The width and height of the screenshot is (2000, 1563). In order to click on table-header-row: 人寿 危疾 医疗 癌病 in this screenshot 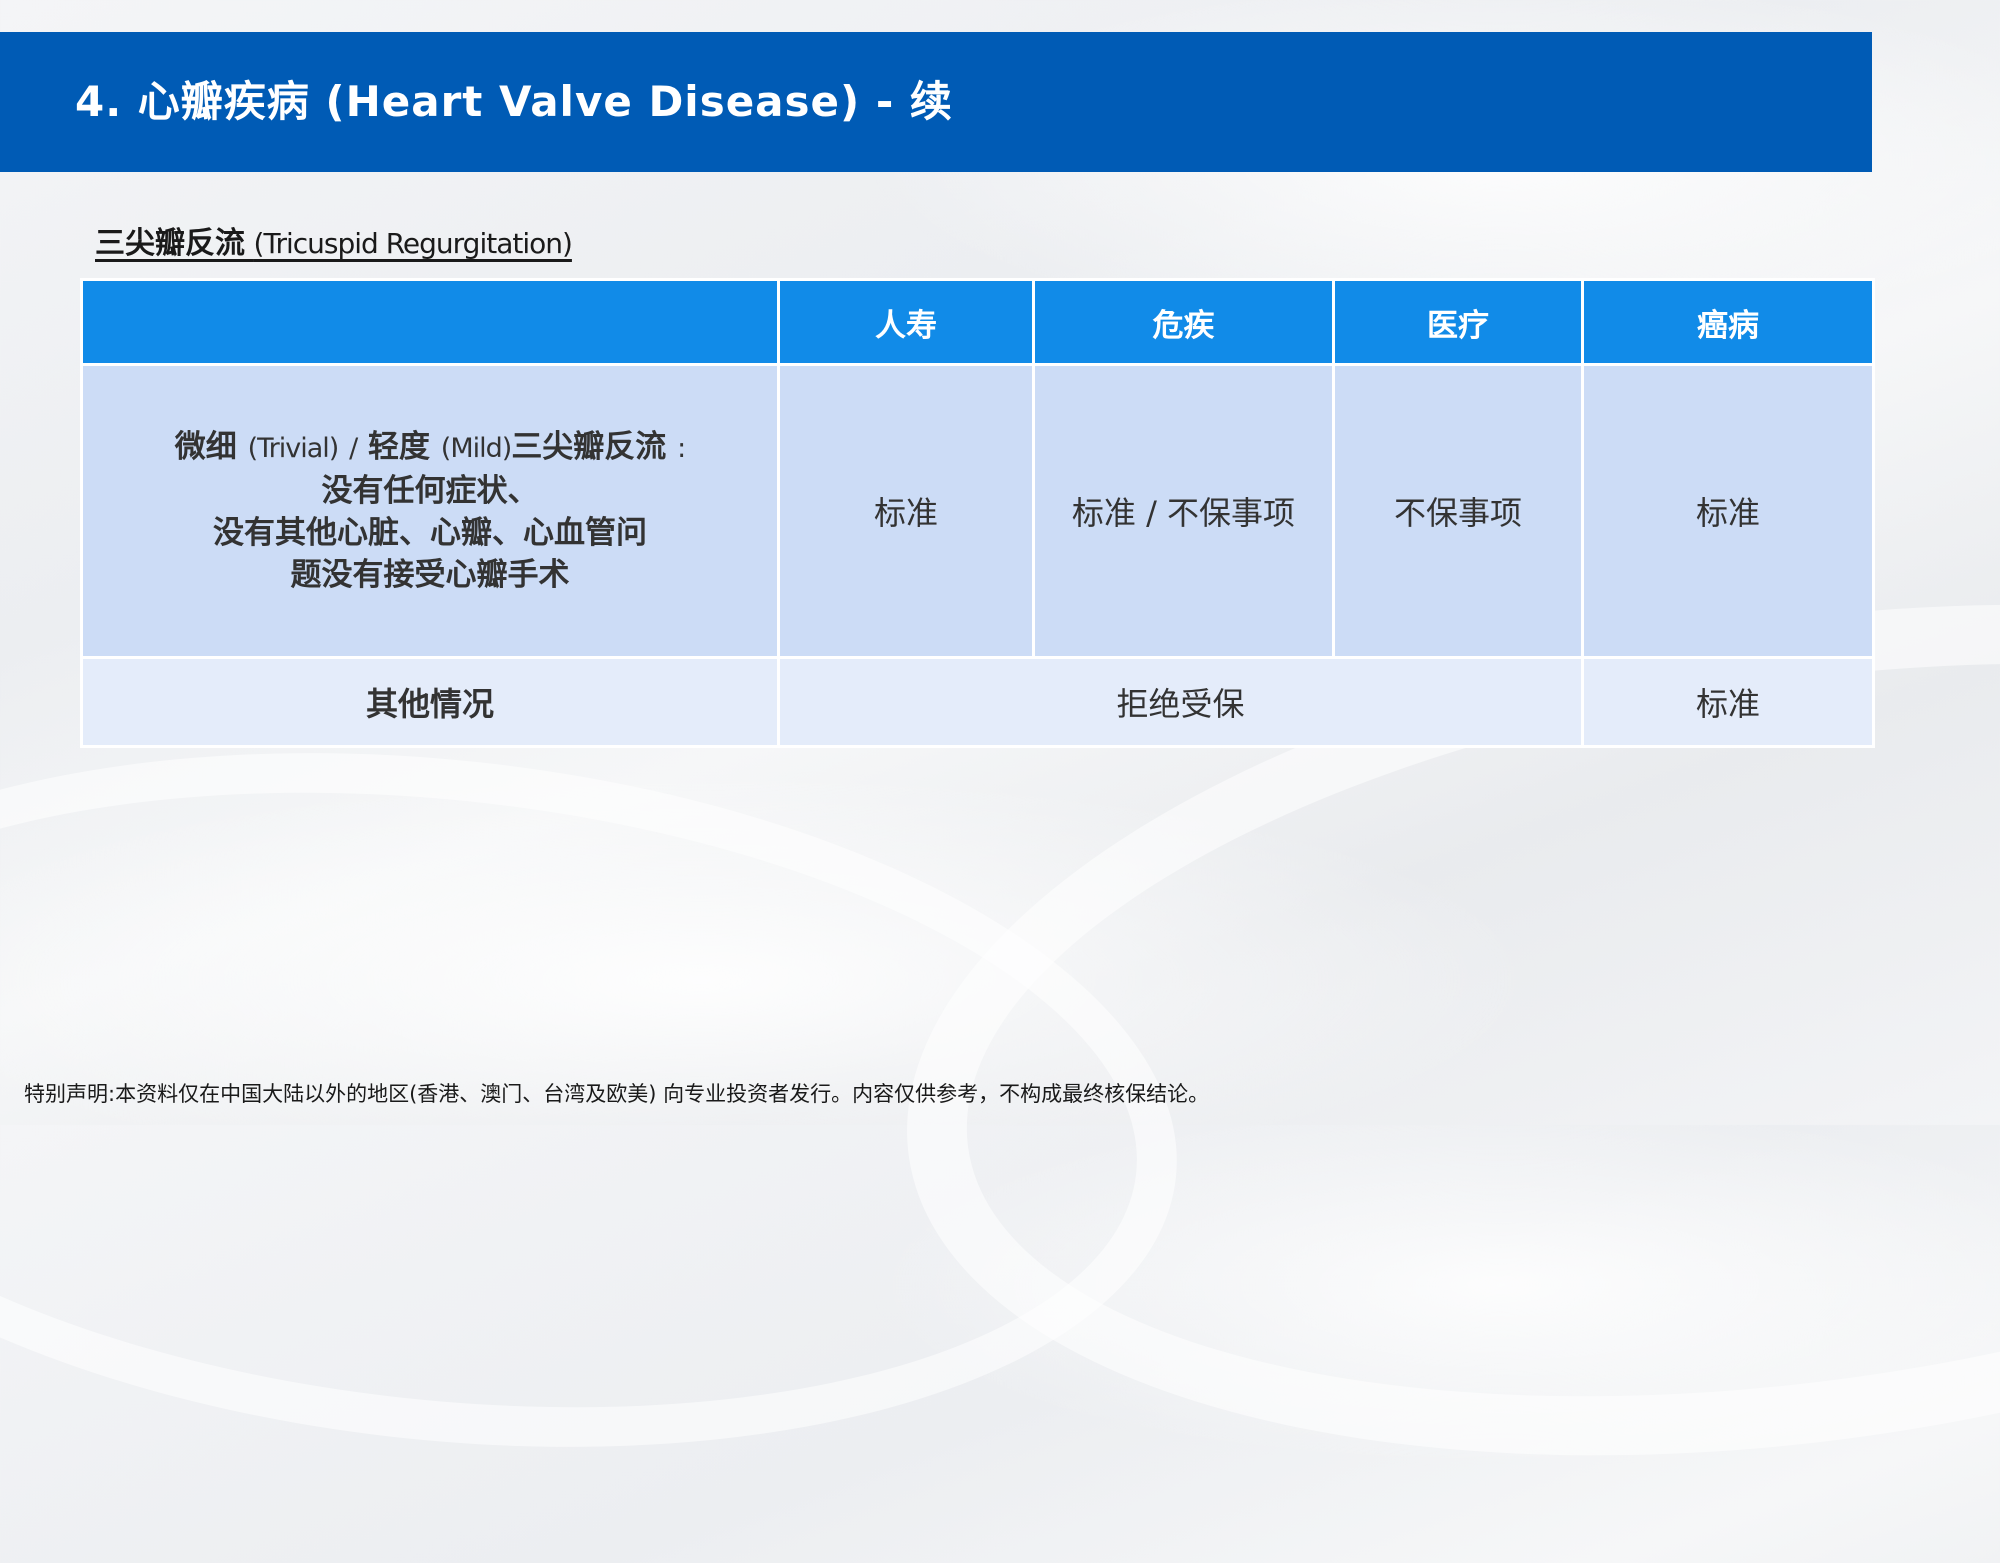, I will do `click(977, 322)`.